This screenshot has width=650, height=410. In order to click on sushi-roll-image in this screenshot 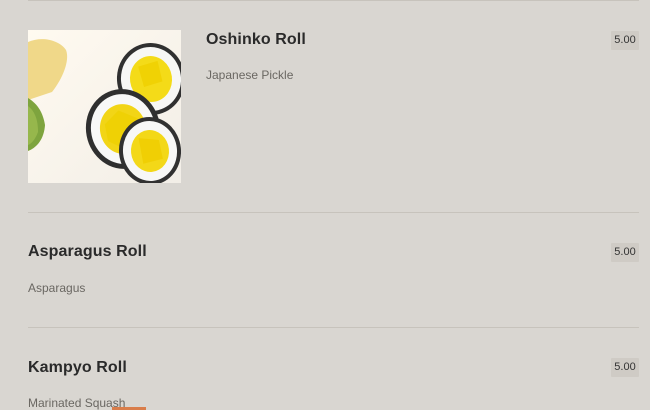, I will do `click(104, 106)`.